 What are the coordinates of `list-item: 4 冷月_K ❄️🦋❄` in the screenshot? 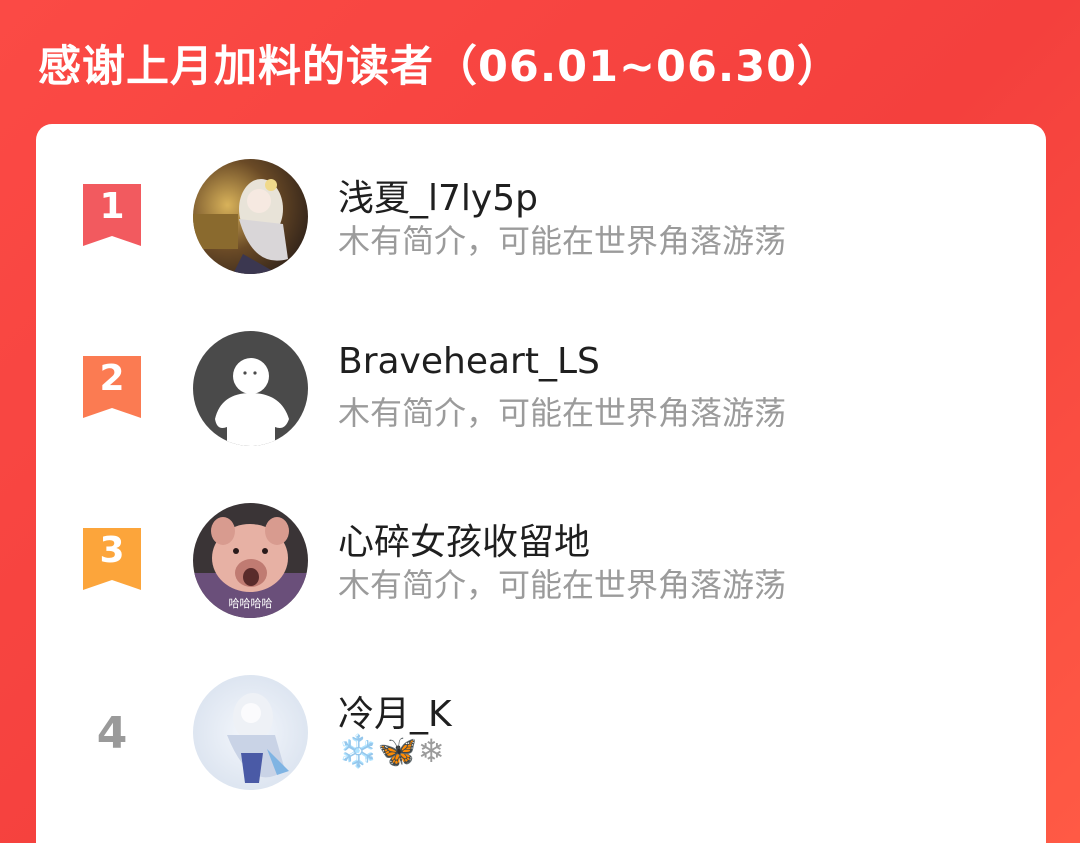 It's located at (541, 730).